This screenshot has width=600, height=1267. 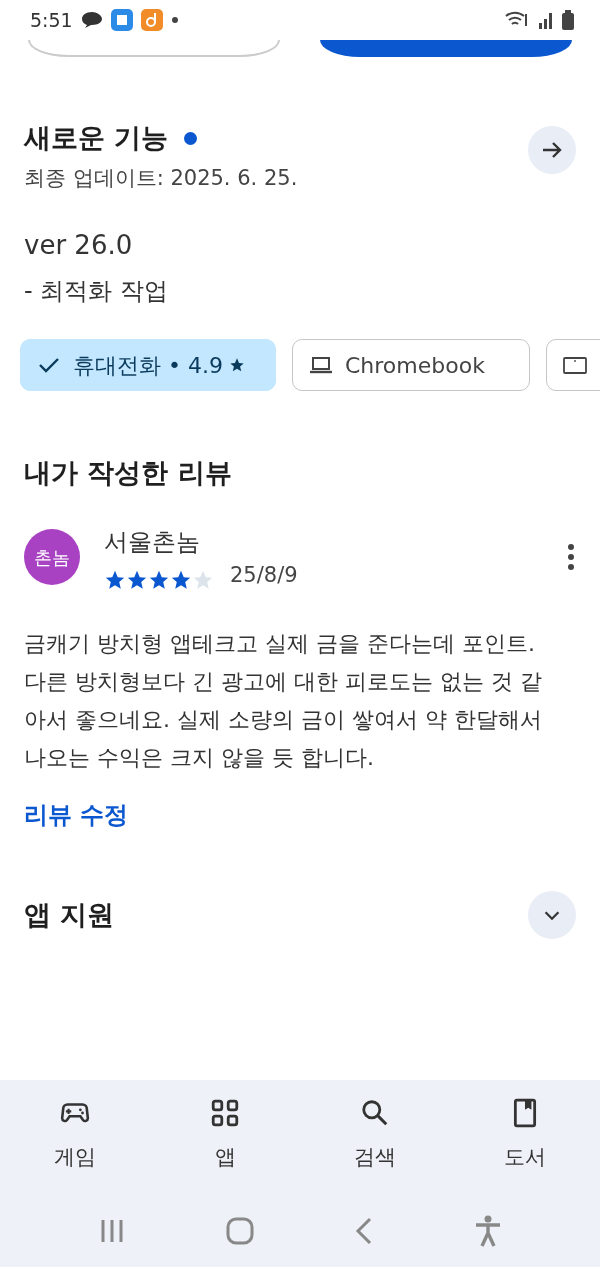 I want to click on back-icon, so click(x=363, y=1231).